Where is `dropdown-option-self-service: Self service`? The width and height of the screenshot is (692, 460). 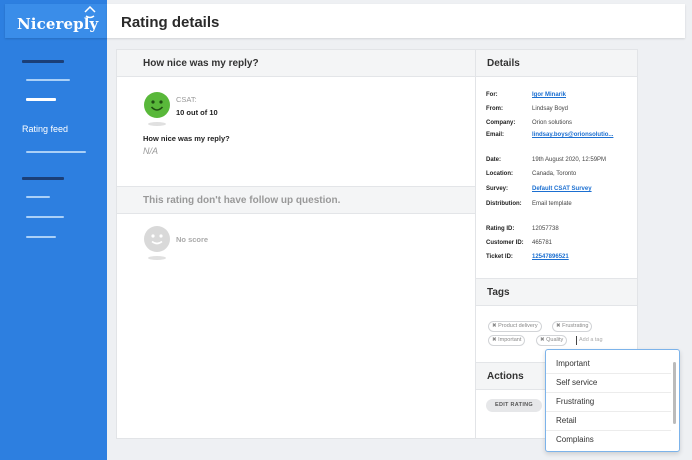 dropdown-option-self-service: Self service is located at coordinates (608, 383).